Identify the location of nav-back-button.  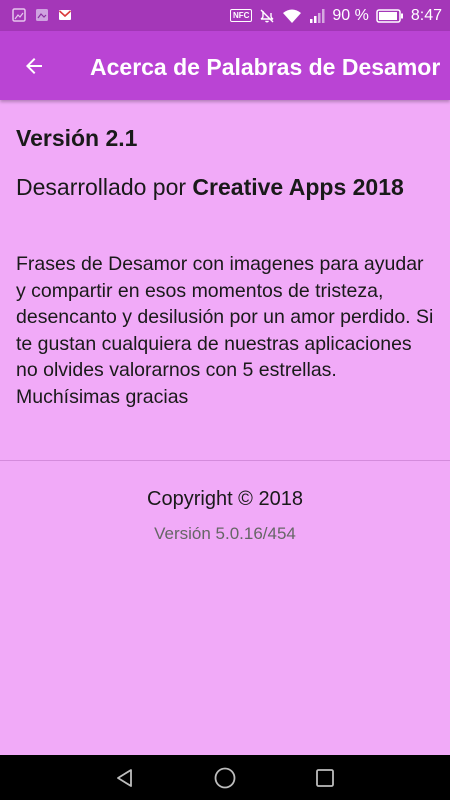
(125, 777).